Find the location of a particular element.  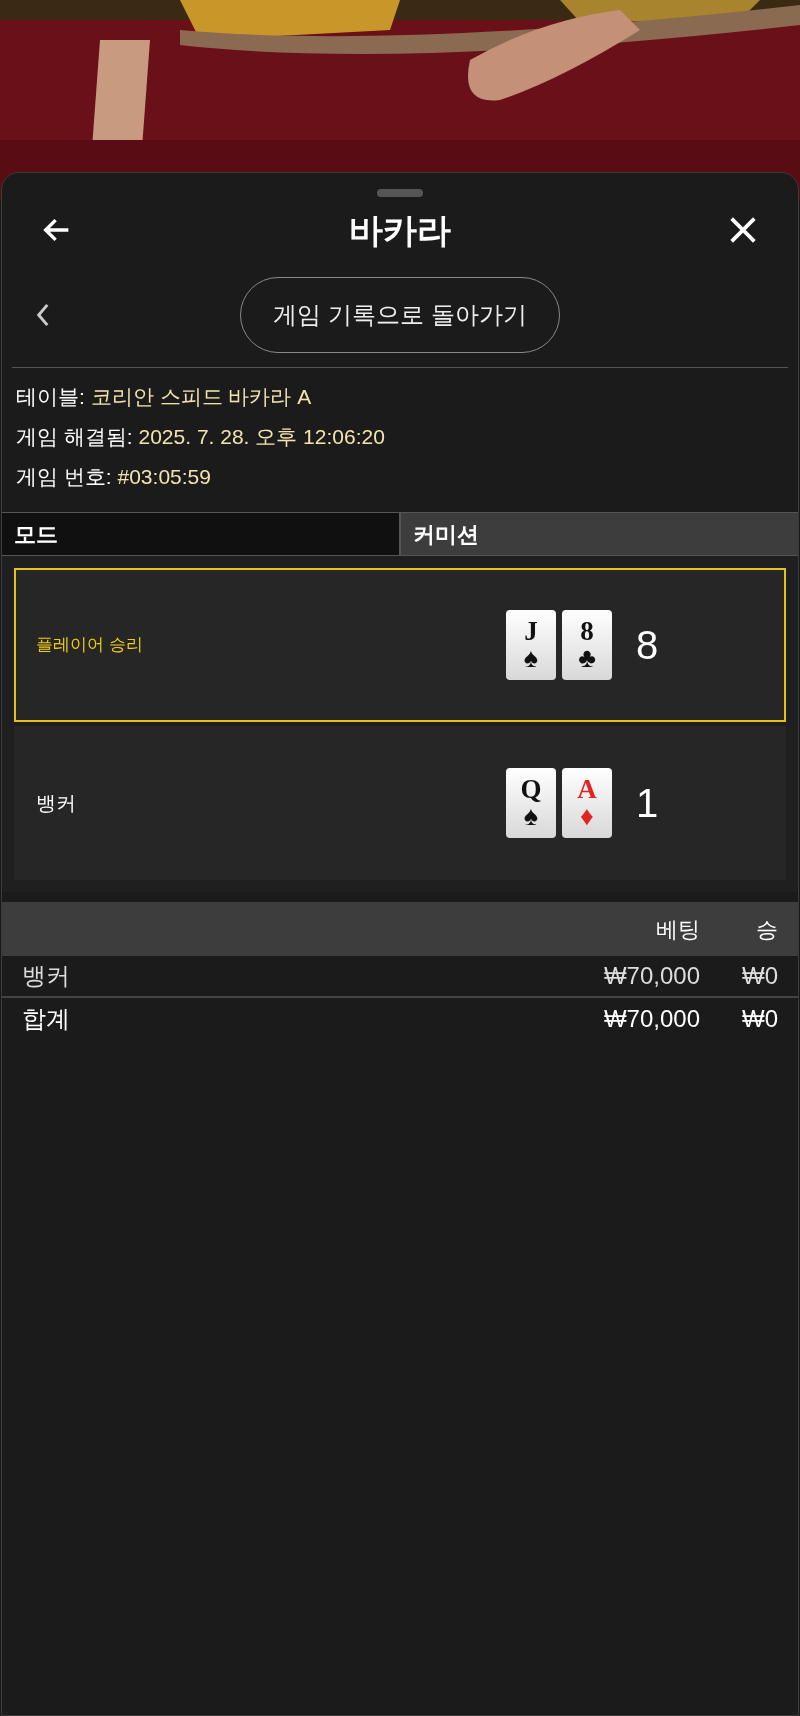

table-cell-text: 합계 is located at coordinates (46, 1019).